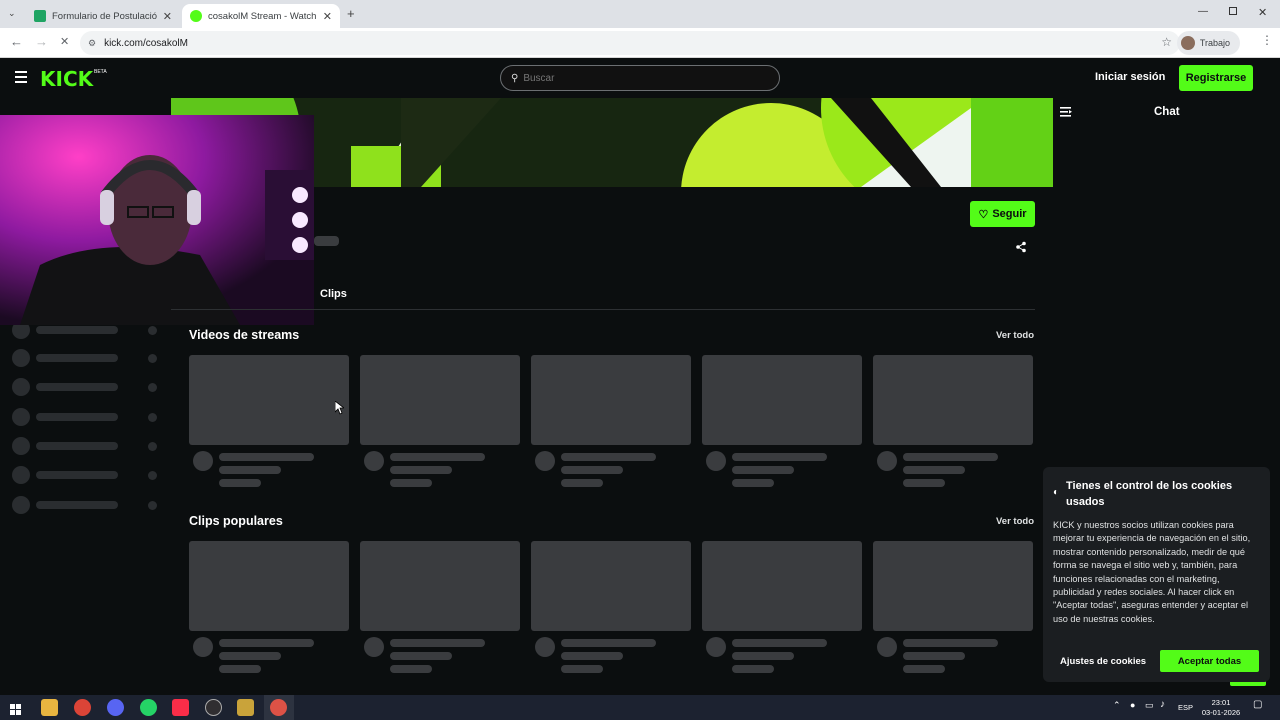 The height and width of the screenshot is (720, 1280). I want to click on search-box: ⚲, so click(640, 78).